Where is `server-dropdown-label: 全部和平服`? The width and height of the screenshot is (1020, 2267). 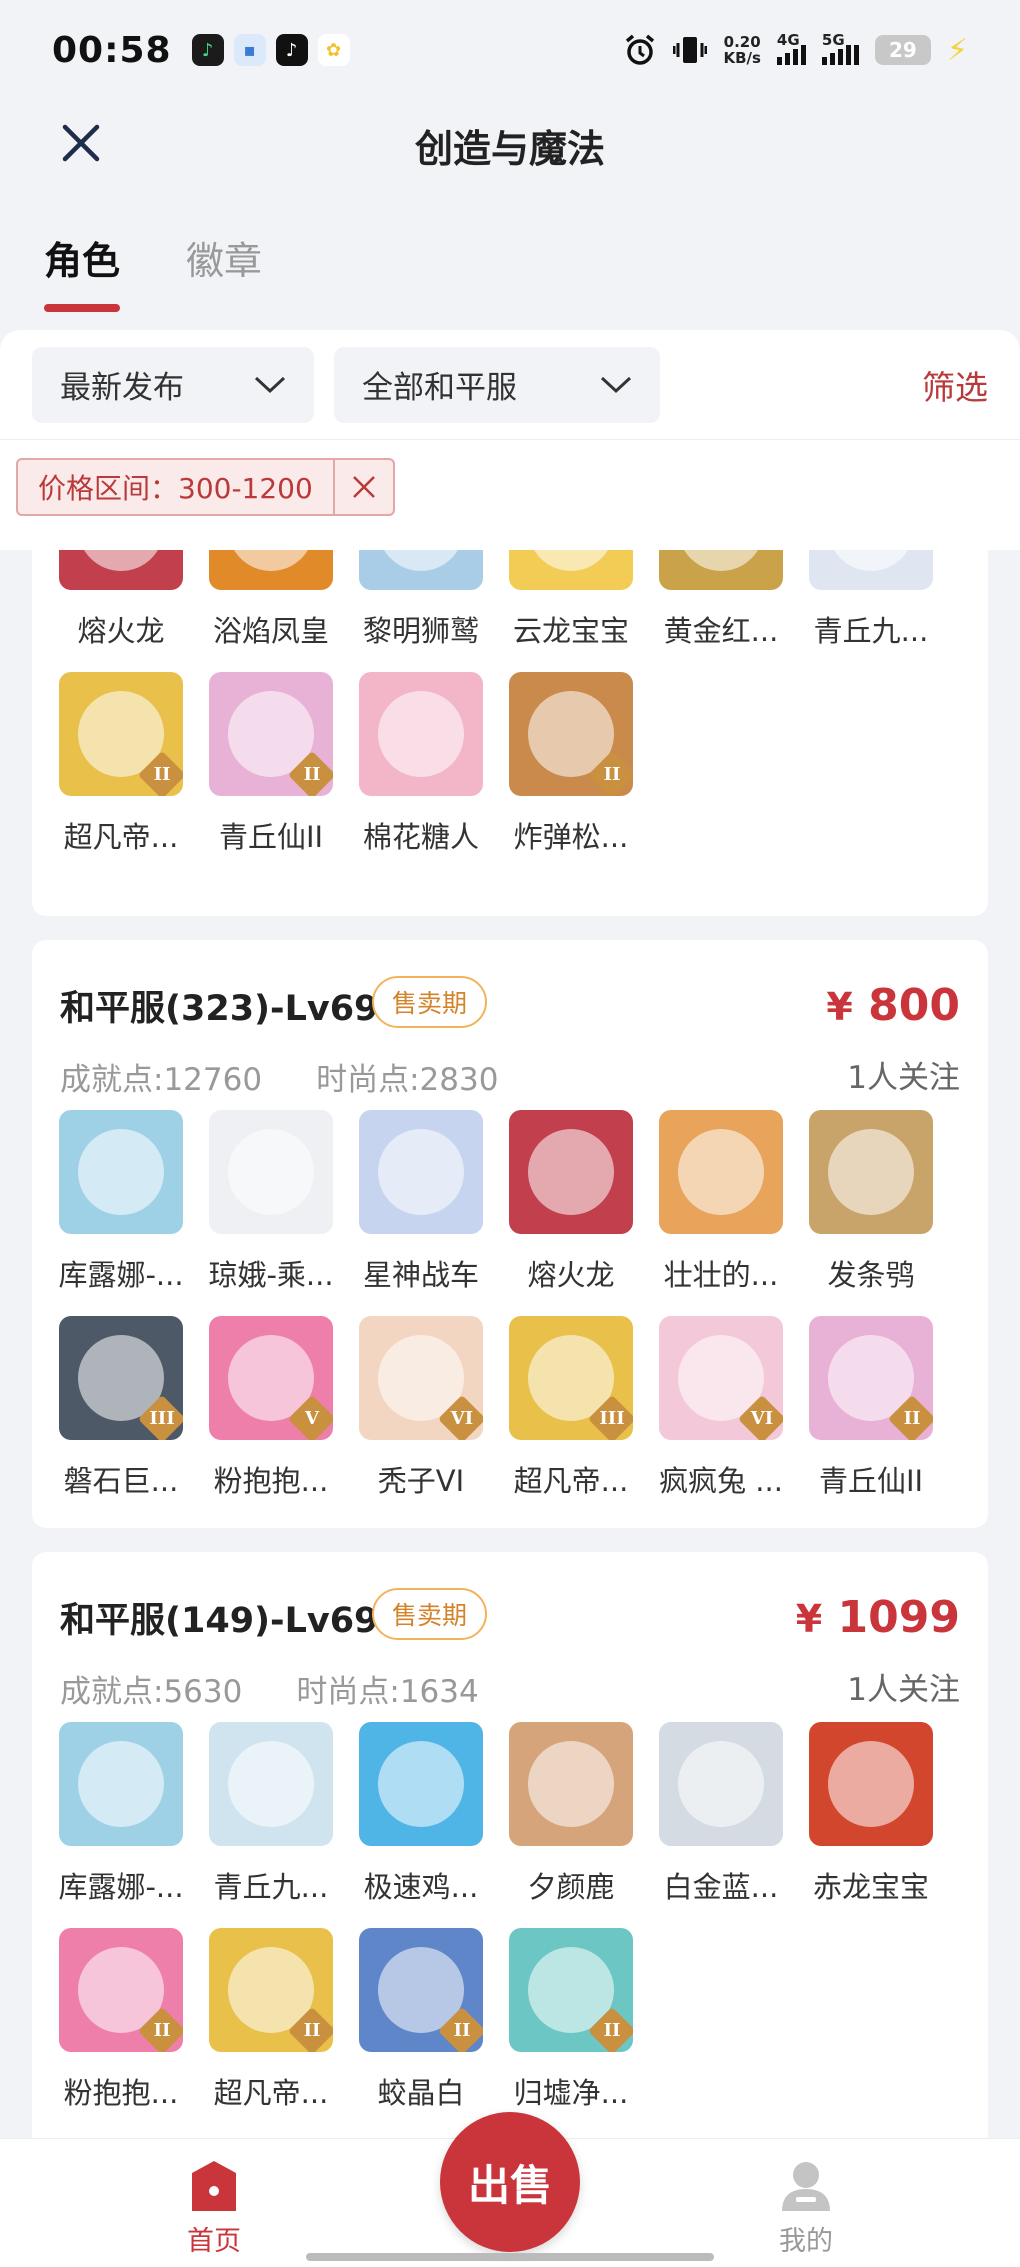 server-dropdown-label: 全部和平服 is located at coordinates (439, 388).